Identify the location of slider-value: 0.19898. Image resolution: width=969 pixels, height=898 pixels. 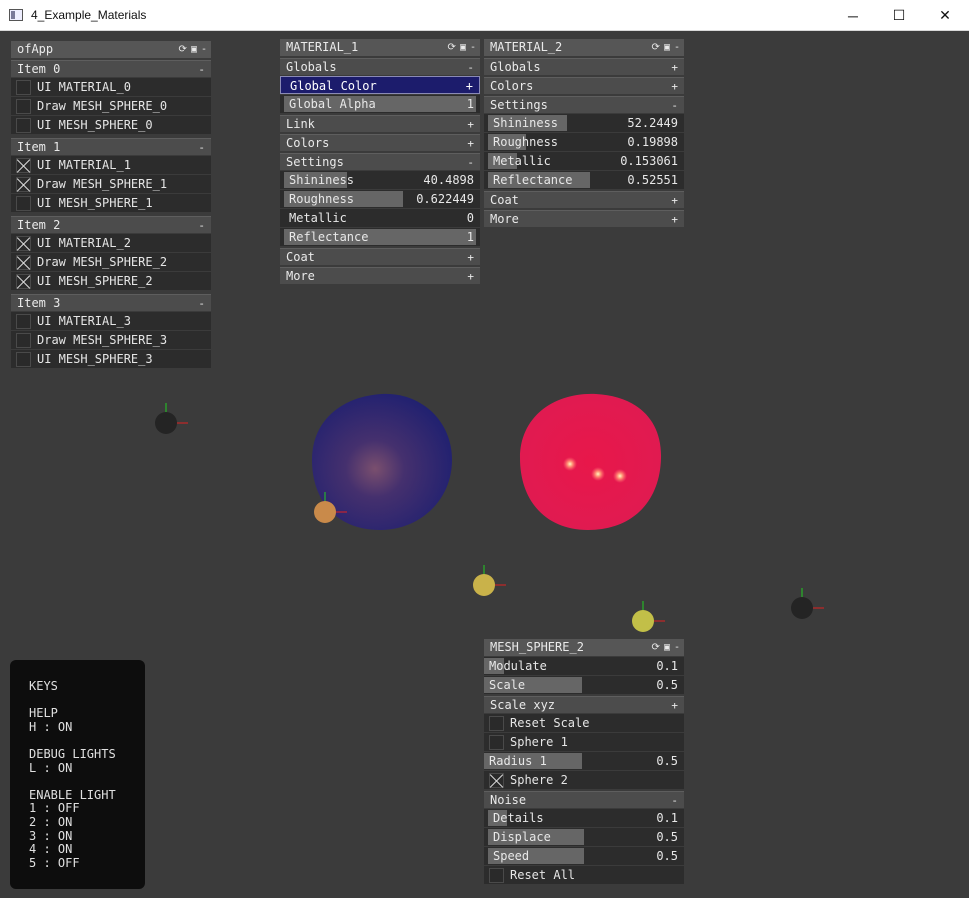
(652, 142).